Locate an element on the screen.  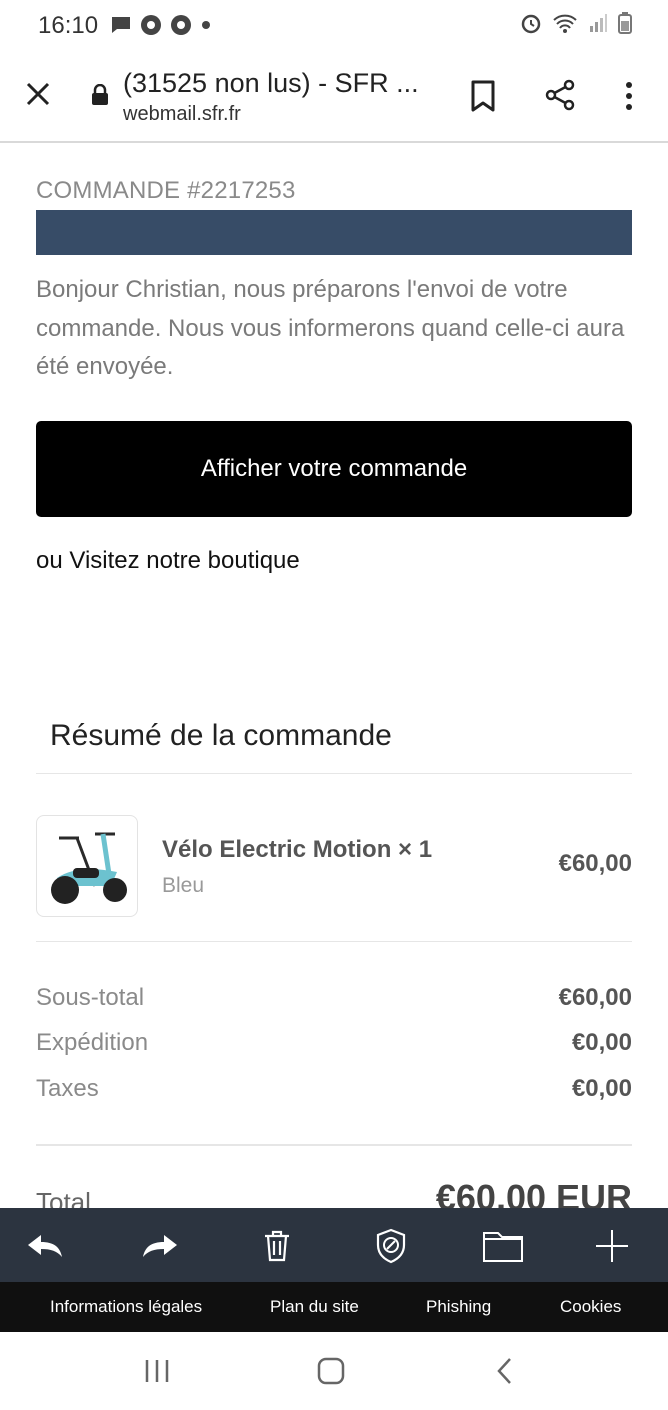
forward-icon is located at coordinates (160, 1246).